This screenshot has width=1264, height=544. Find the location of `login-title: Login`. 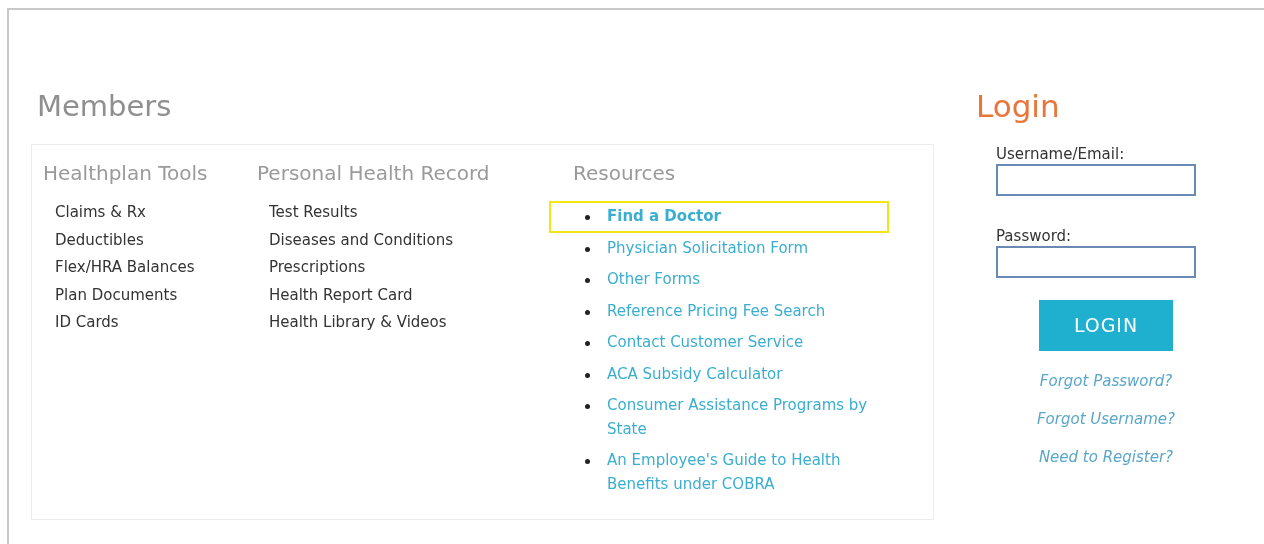

login-title: Login is located at coordinates (1018, 106).